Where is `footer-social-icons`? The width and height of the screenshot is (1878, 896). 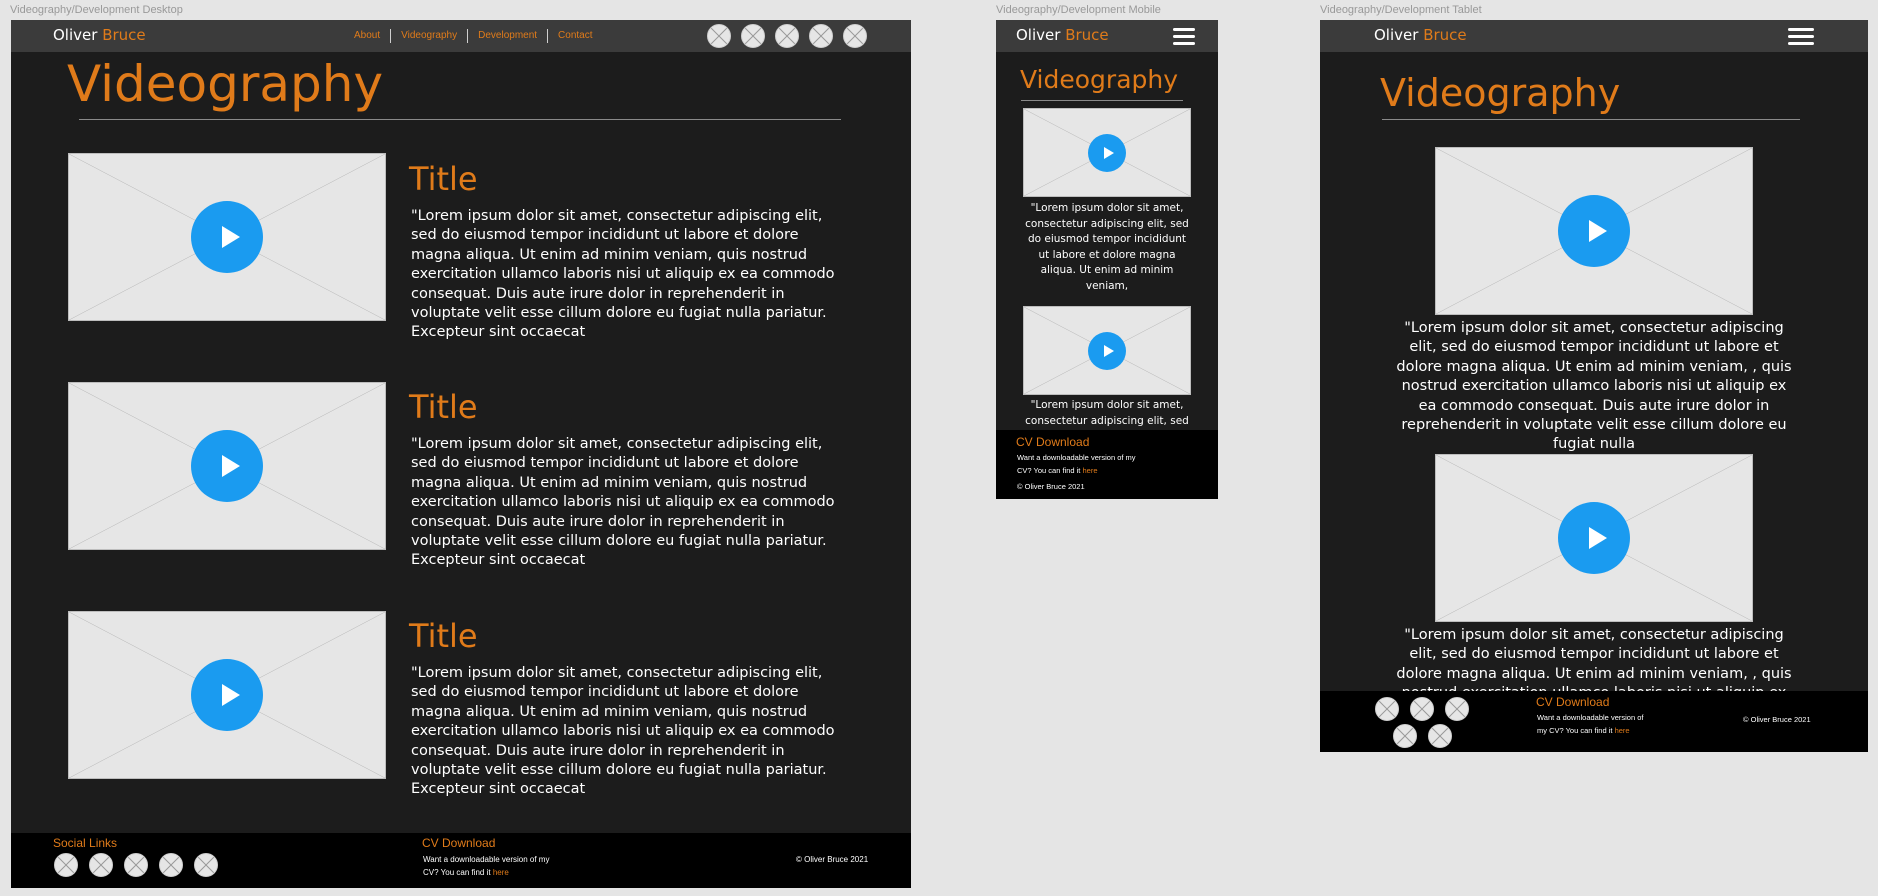 footer-social-icons is located at coordinates (136, 865).